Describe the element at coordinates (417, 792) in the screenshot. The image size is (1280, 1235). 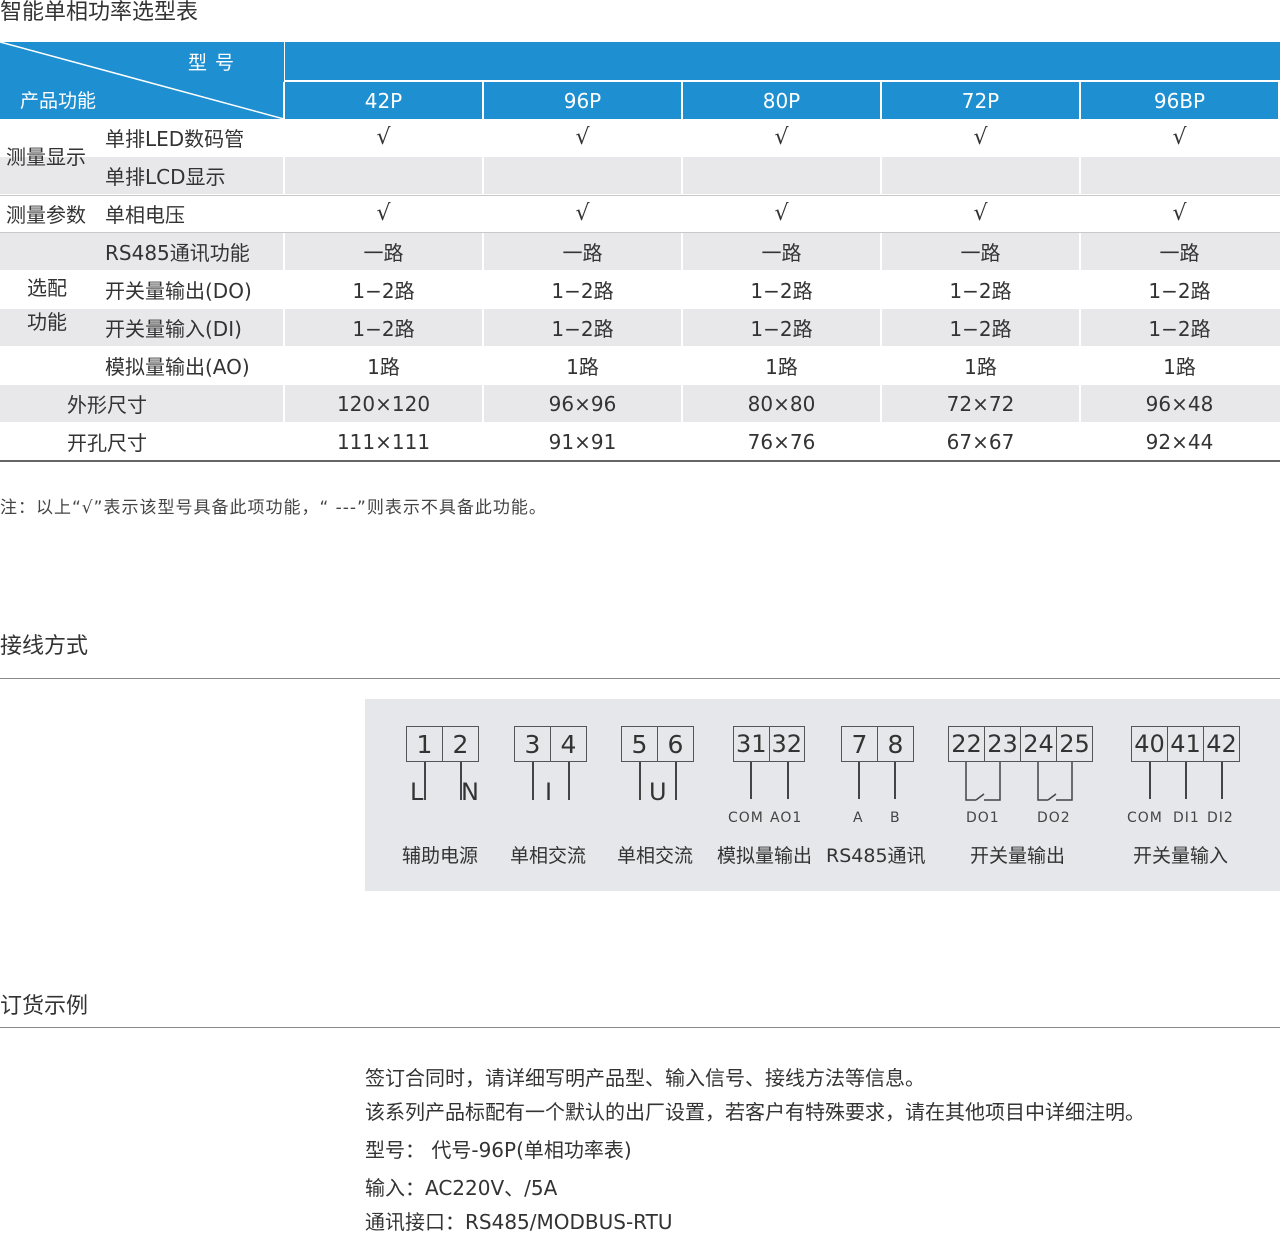
I see `wire-label-l: L` at that location.